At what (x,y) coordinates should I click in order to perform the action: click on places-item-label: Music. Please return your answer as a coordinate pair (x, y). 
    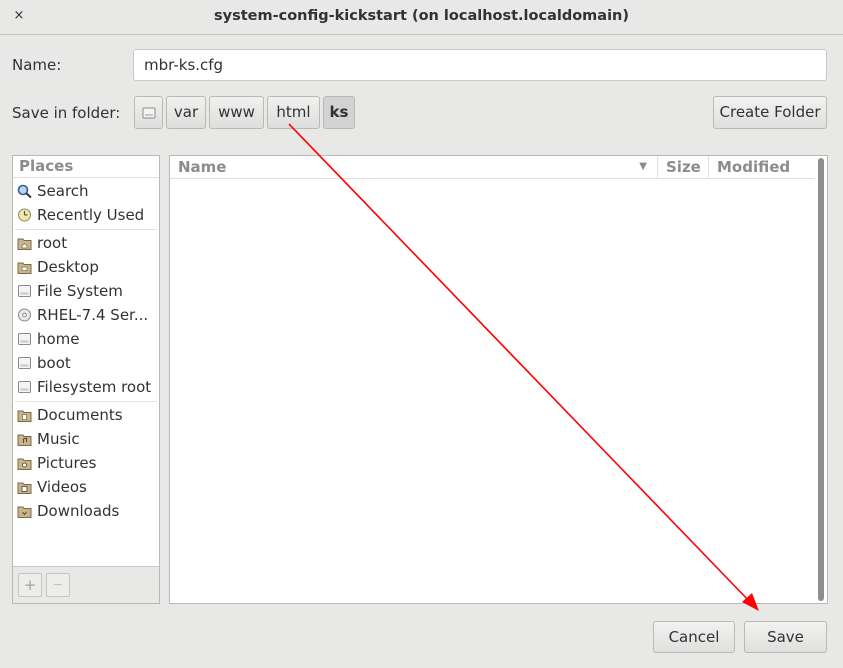
    Looking at the image, I should click on (58, 439).